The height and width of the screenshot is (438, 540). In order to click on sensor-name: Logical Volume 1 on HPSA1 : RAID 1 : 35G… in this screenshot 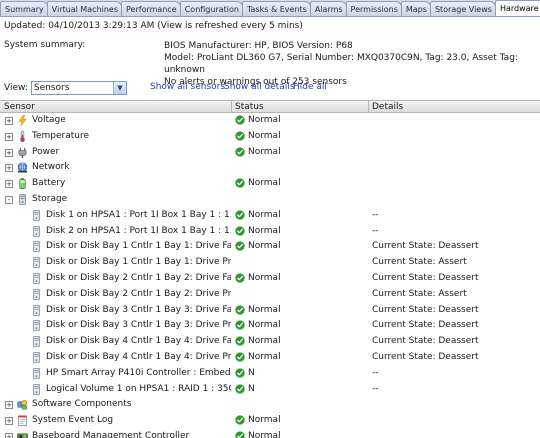, I will do `click(138, 388)`.